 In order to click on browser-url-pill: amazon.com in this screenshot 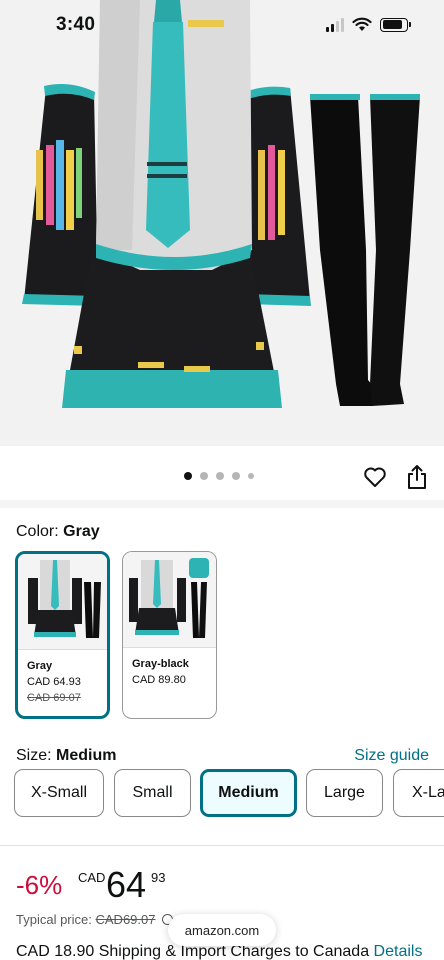, I will do `click(222, 930)`.